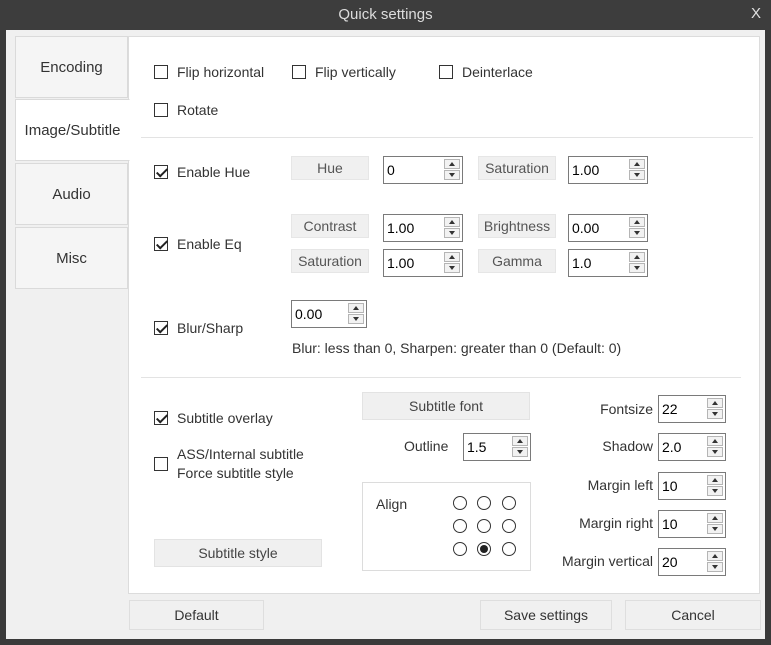 The height and width of the screenshot is (645, 771). I want to click on fontsize-spinbox: 22, so click(692, 409).